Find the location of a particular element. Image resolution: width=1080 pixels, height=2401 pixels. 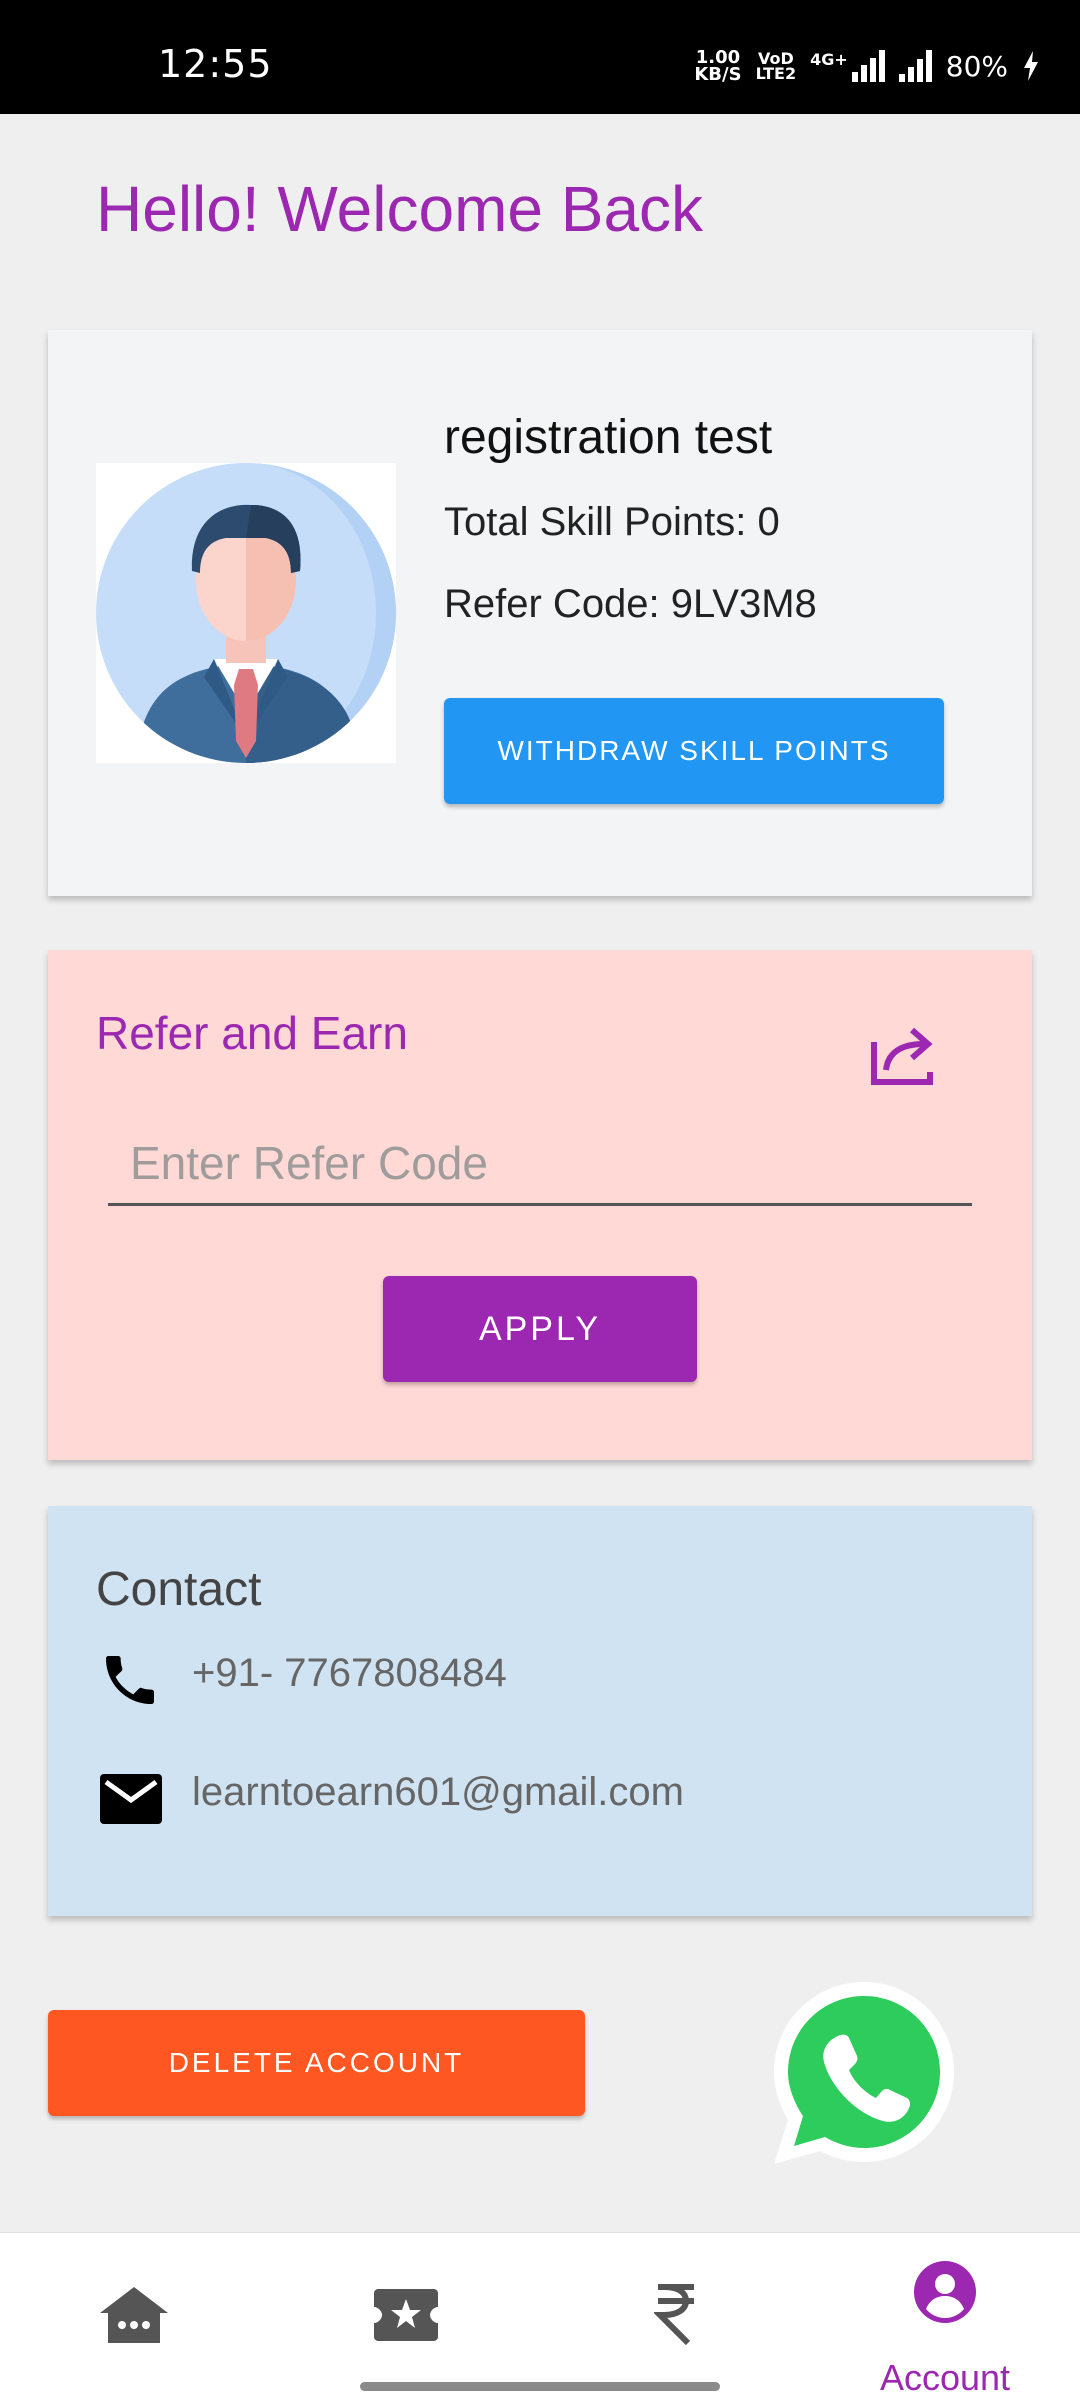

contact-email: learntoearn601@gmail.com is located at coordinates (438, 1792).